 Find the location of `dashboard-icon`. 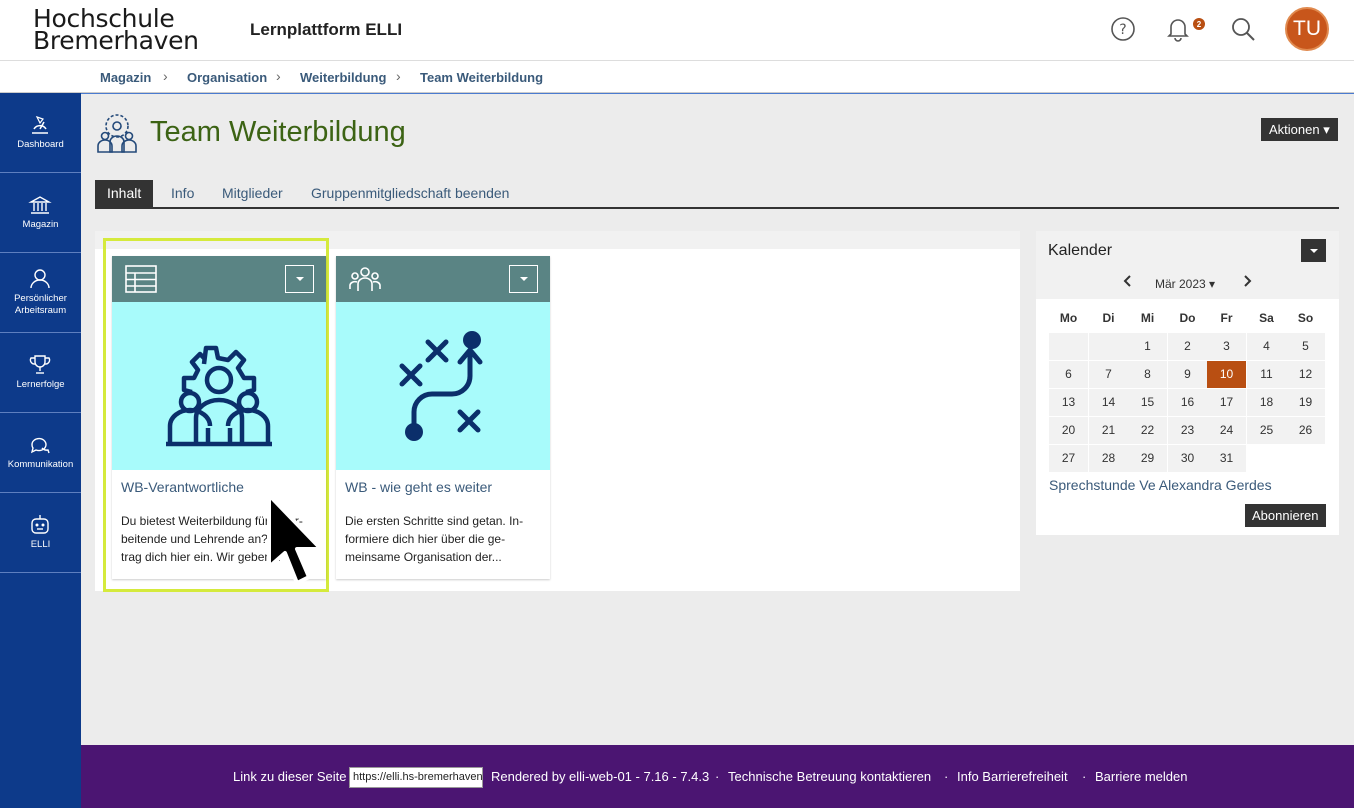

dashboard-icon is located at coordinates (40, 124).